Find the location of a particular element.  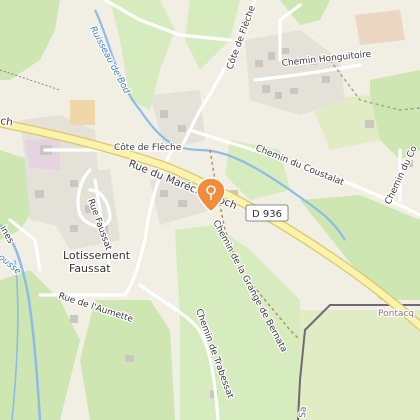

place-label-line-2: Faussat is located at coordinates (90, 268).